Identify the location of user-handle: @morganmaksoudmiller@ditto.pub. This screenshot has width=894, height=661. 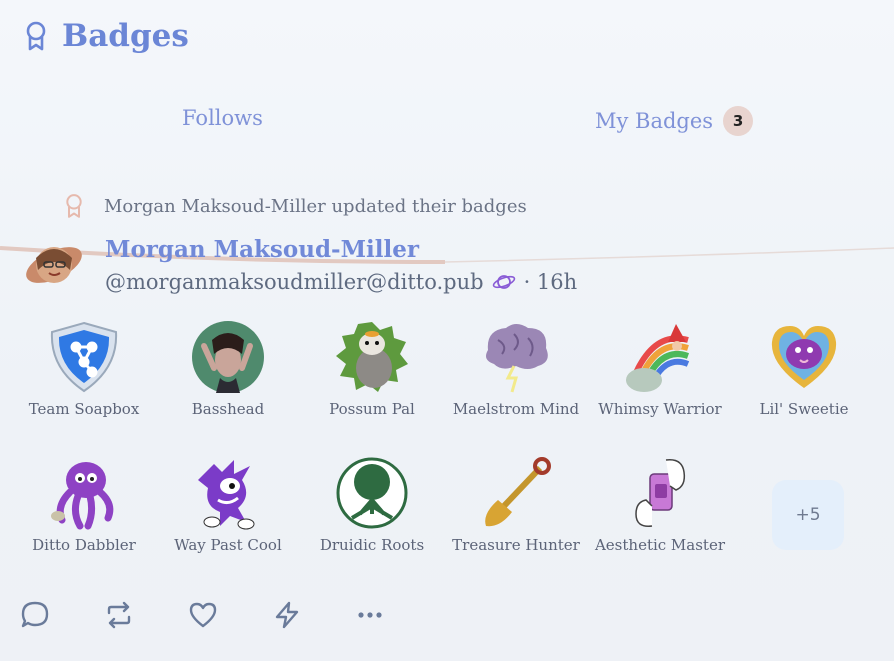
(294, 282).